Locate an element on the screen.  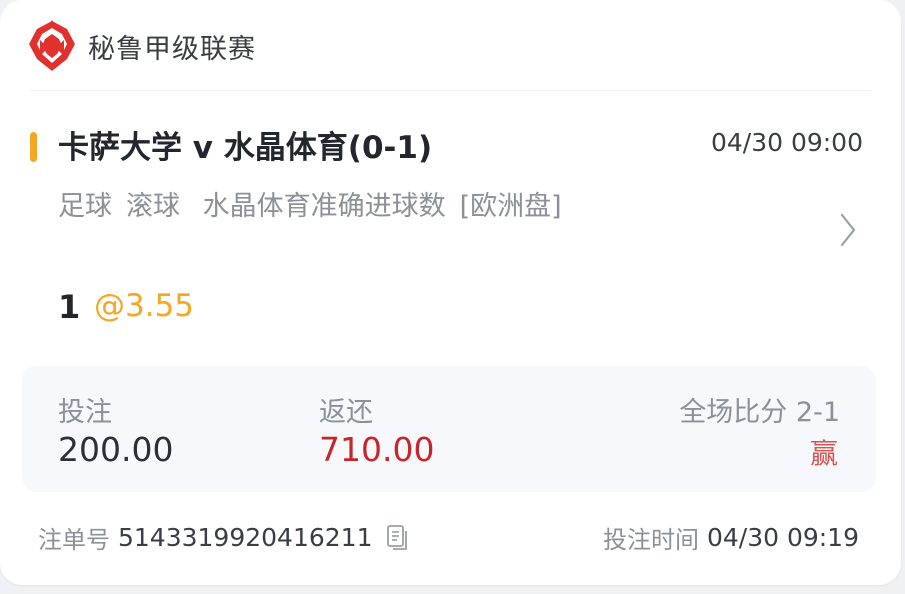
stake-value: 200.00 is located at coordinates (116, 449).